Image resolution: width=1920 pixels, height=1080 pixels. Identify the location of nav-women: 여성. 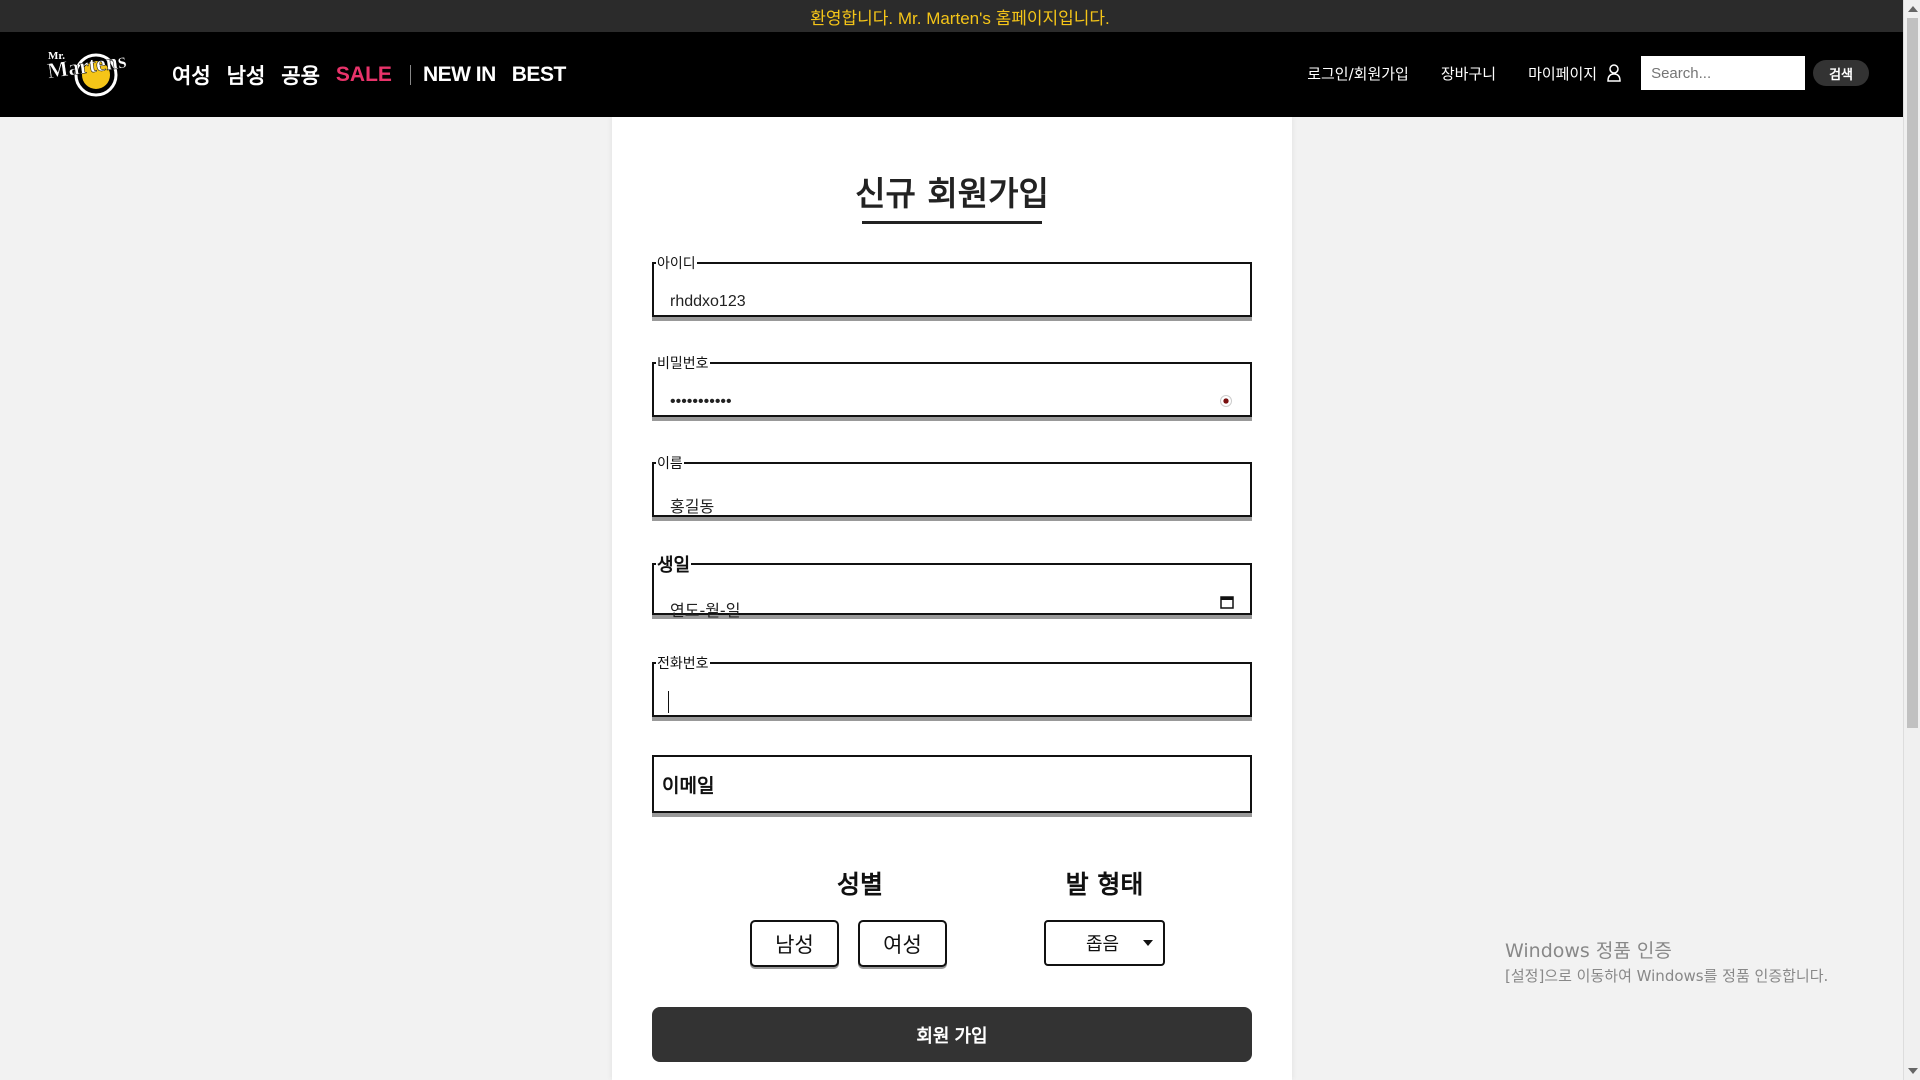
(191, 75).